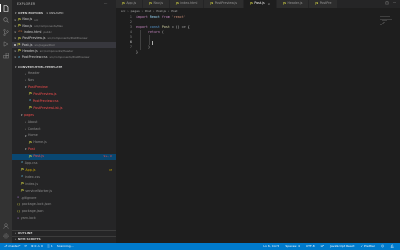 This screenshot has width=400, height=250. What do you see at coordinates (130, 17) in the screenshot?
I see `line-number: 1` at bounding box center [130, 17].